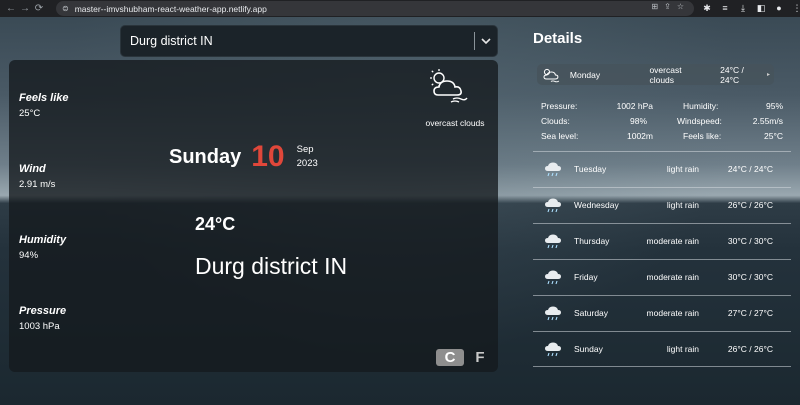  Describe the element at coordinates (11, 9) in the screenshot. I see `back-icon: ←` at that location.